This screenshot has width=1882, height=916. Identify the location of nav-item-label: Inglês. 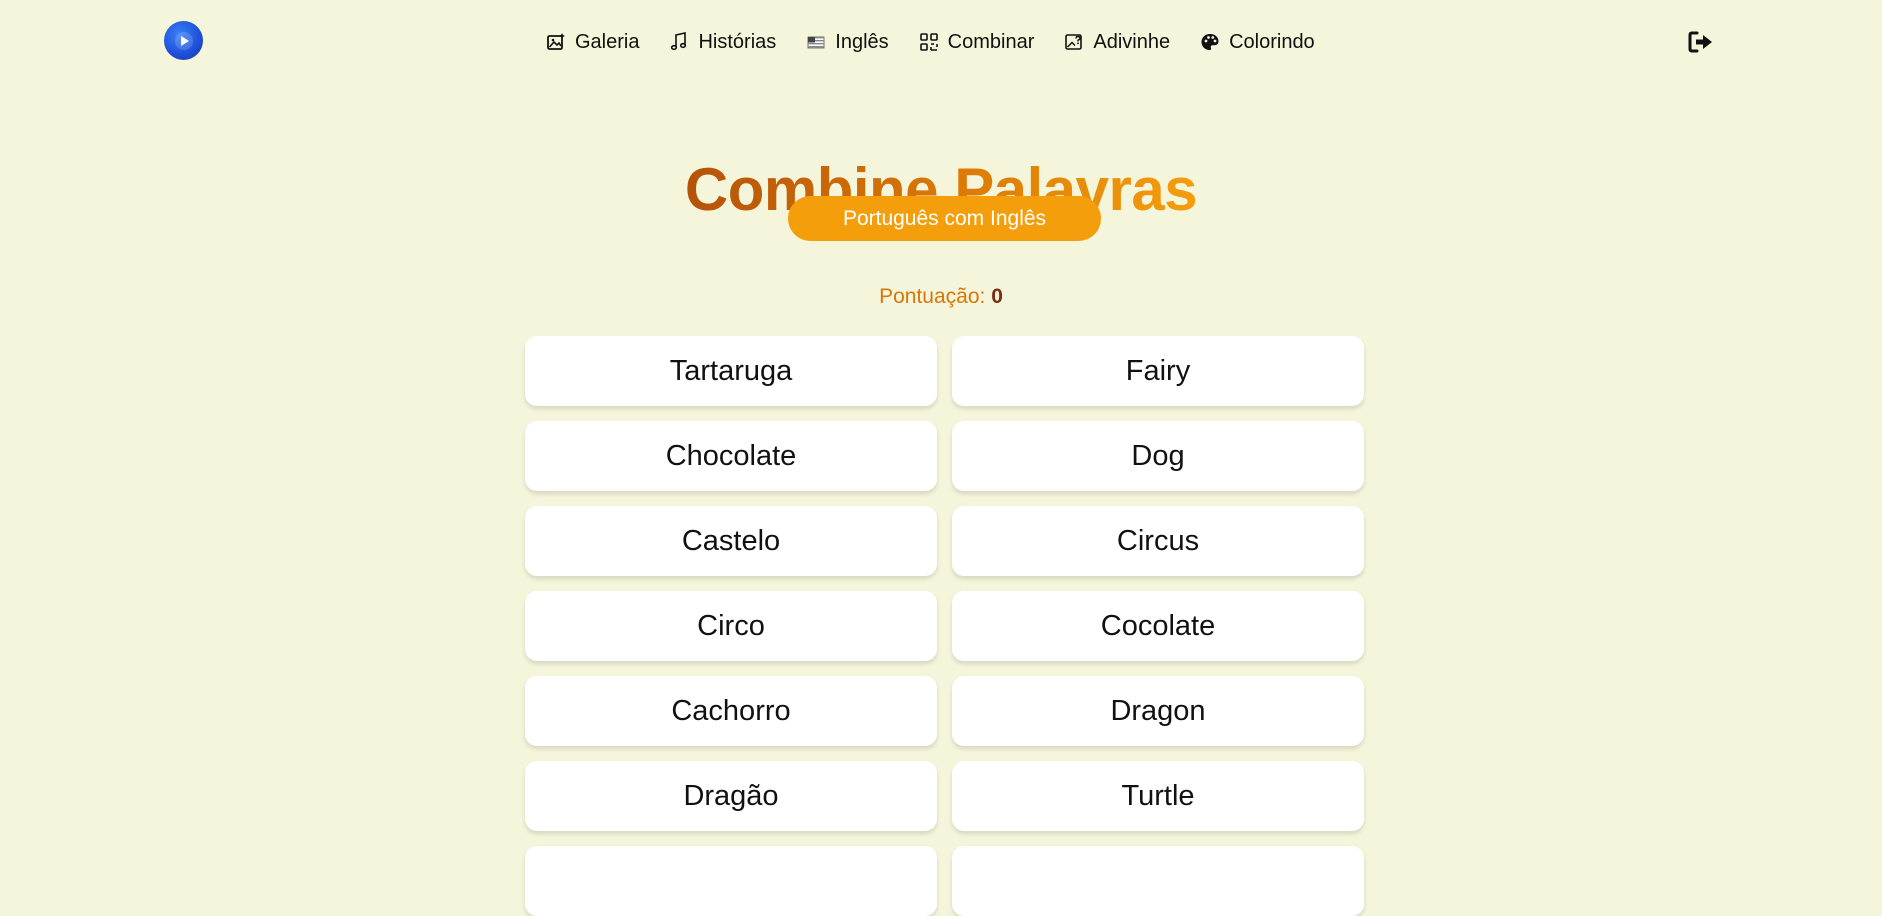
(862, 41).